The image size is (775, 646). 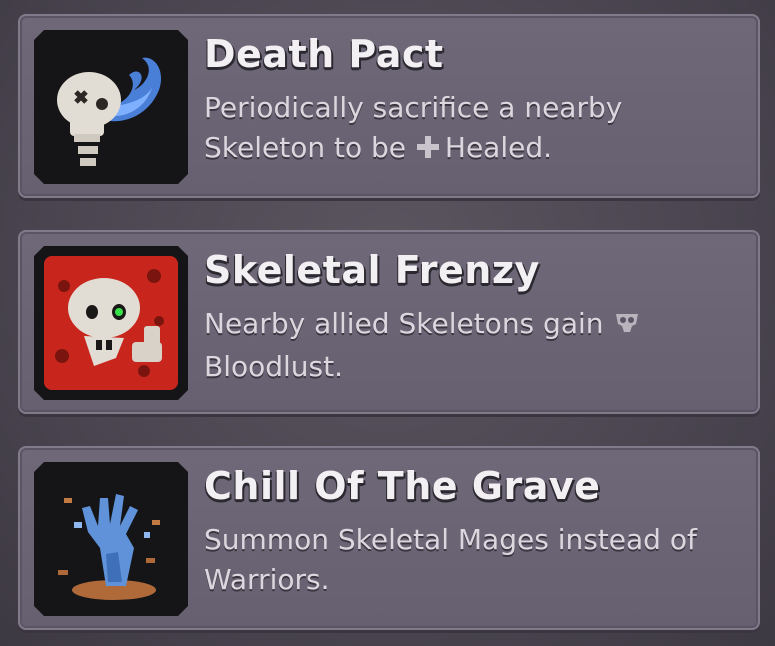 I want to click on frozen-hand-icon, so click(x=111, y=539).